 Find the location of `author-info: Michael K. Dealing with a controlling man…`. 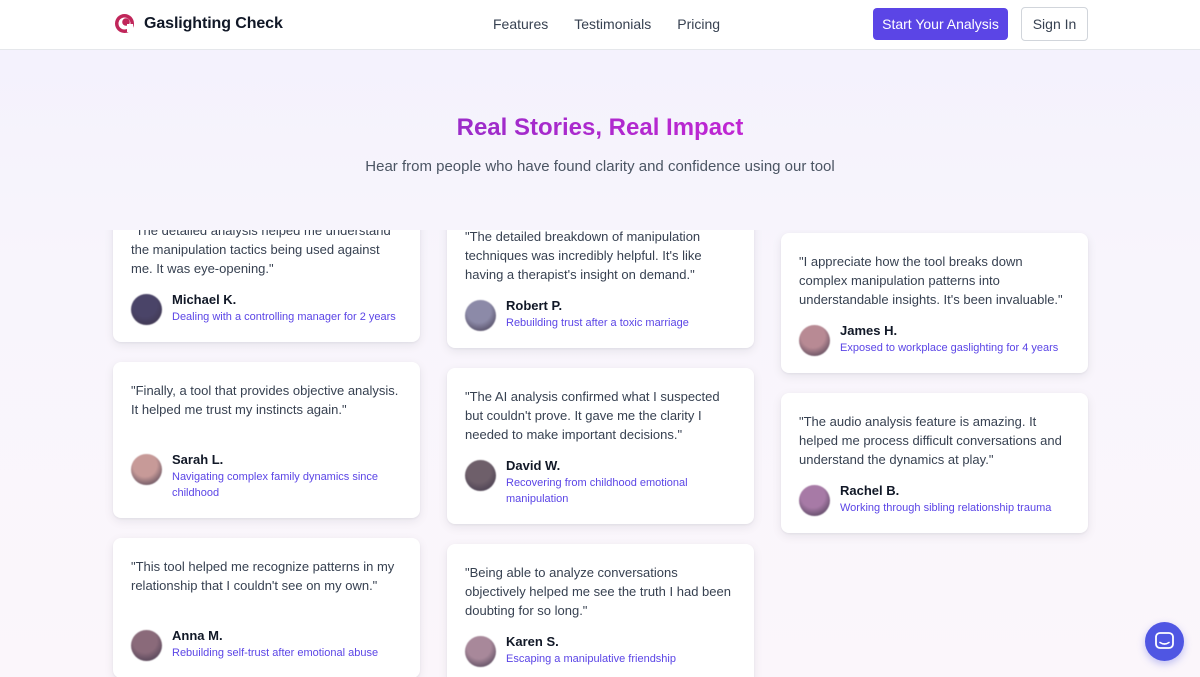

author-info: Michael K. Dealing with a controlling man… is located at coordinates (284, 308).